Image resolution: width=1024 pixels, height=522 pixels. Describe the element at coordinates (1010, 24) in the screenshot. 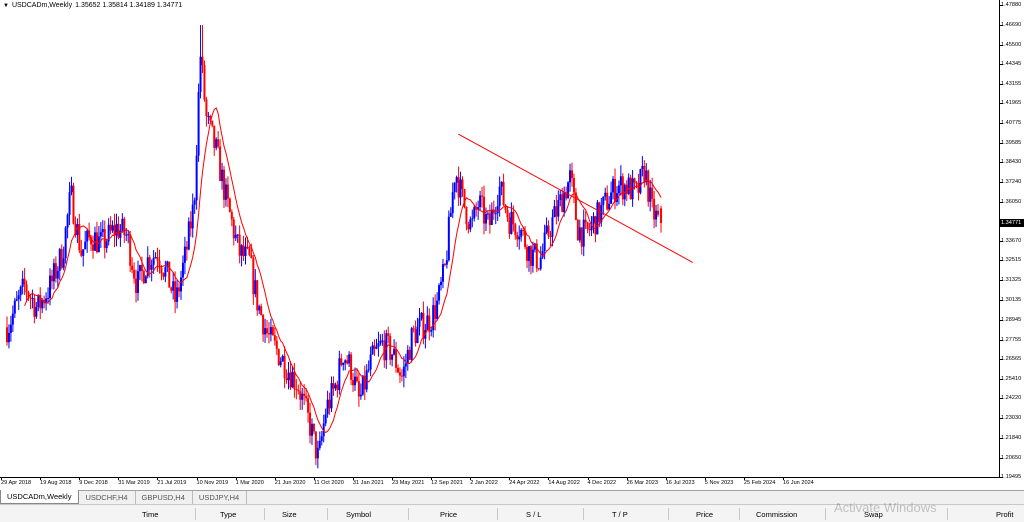

I see `price-tick-label: 1.46690` at that location.